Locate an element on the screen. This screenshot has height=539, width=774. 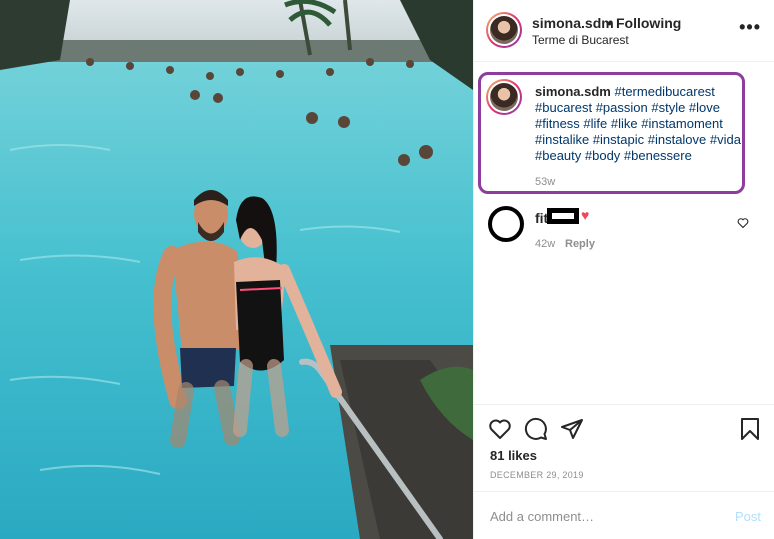
add-comment-bar: Post is located at coordinates (624, 515).